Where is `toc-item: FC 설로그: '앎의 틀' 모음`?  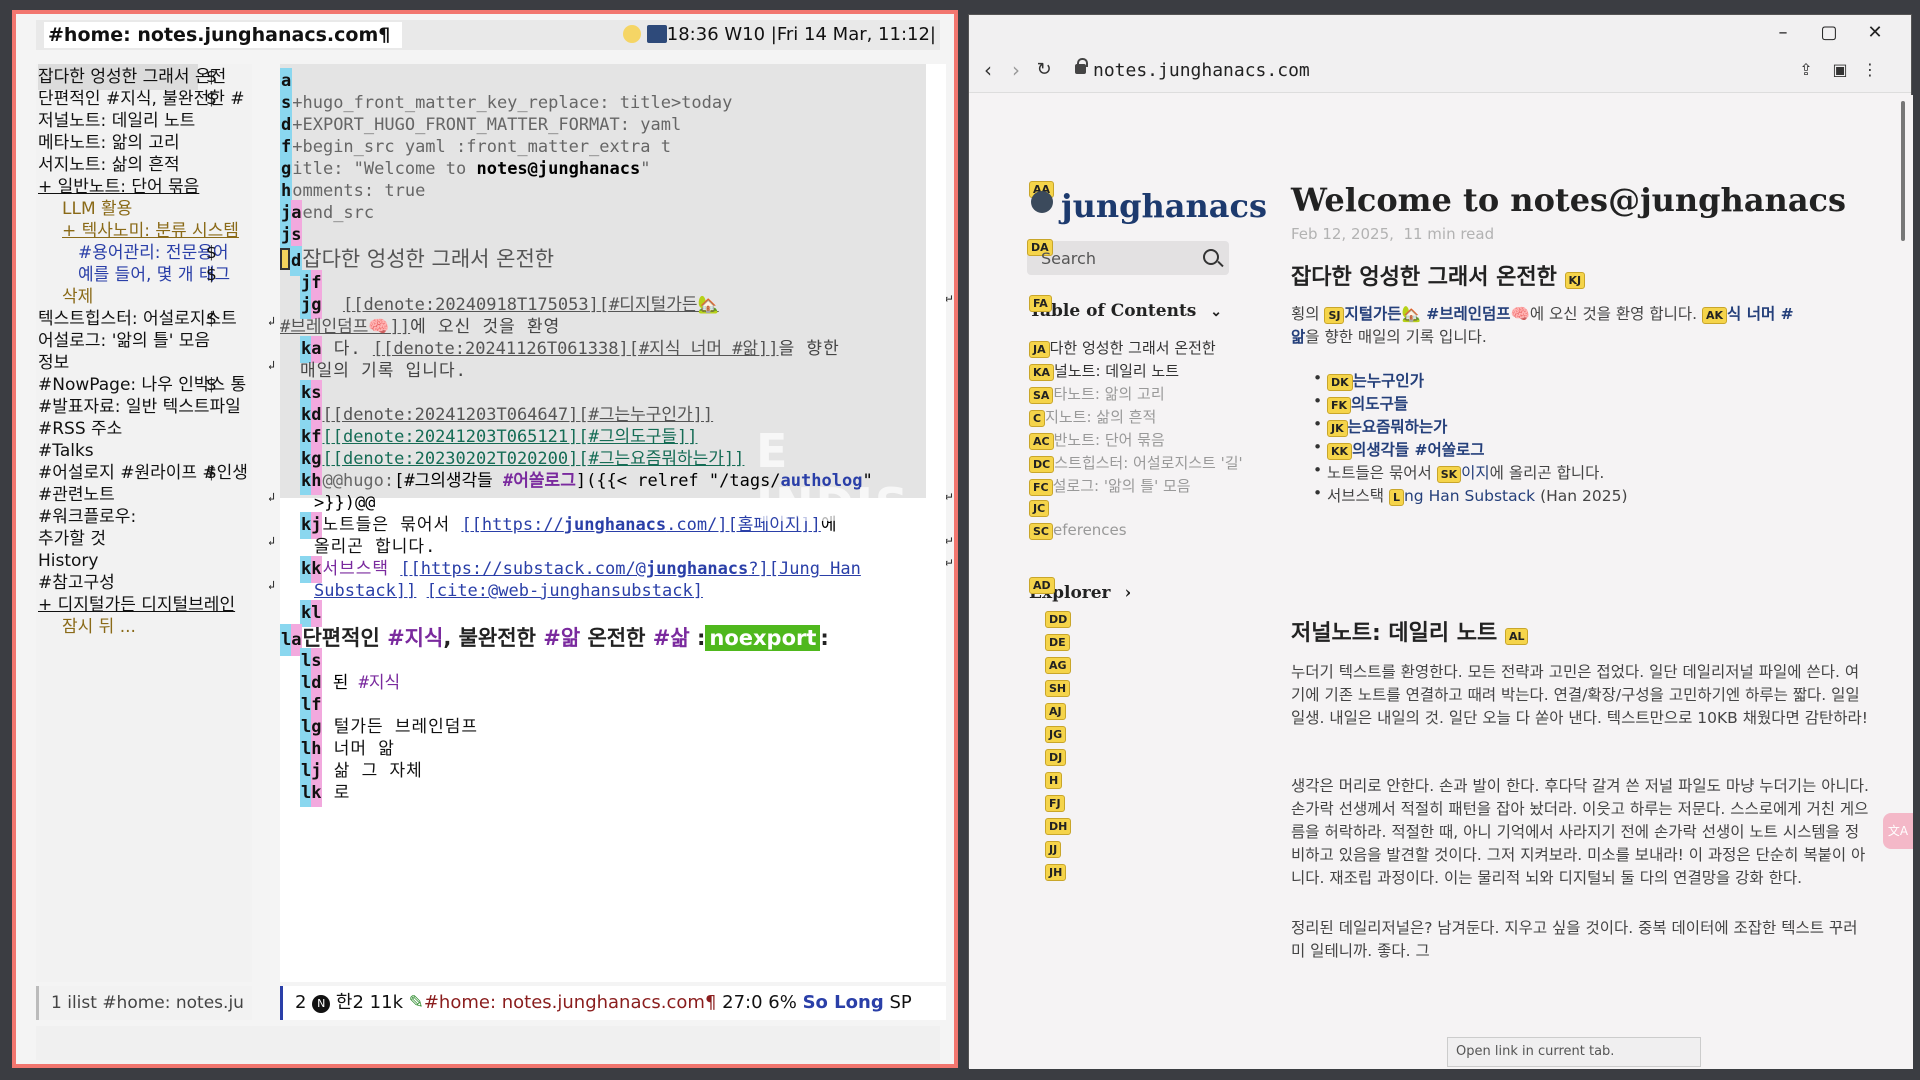 toc-item: FC 설로그: '앎의 틀' 모음 is located at coordinates (1110, 485).